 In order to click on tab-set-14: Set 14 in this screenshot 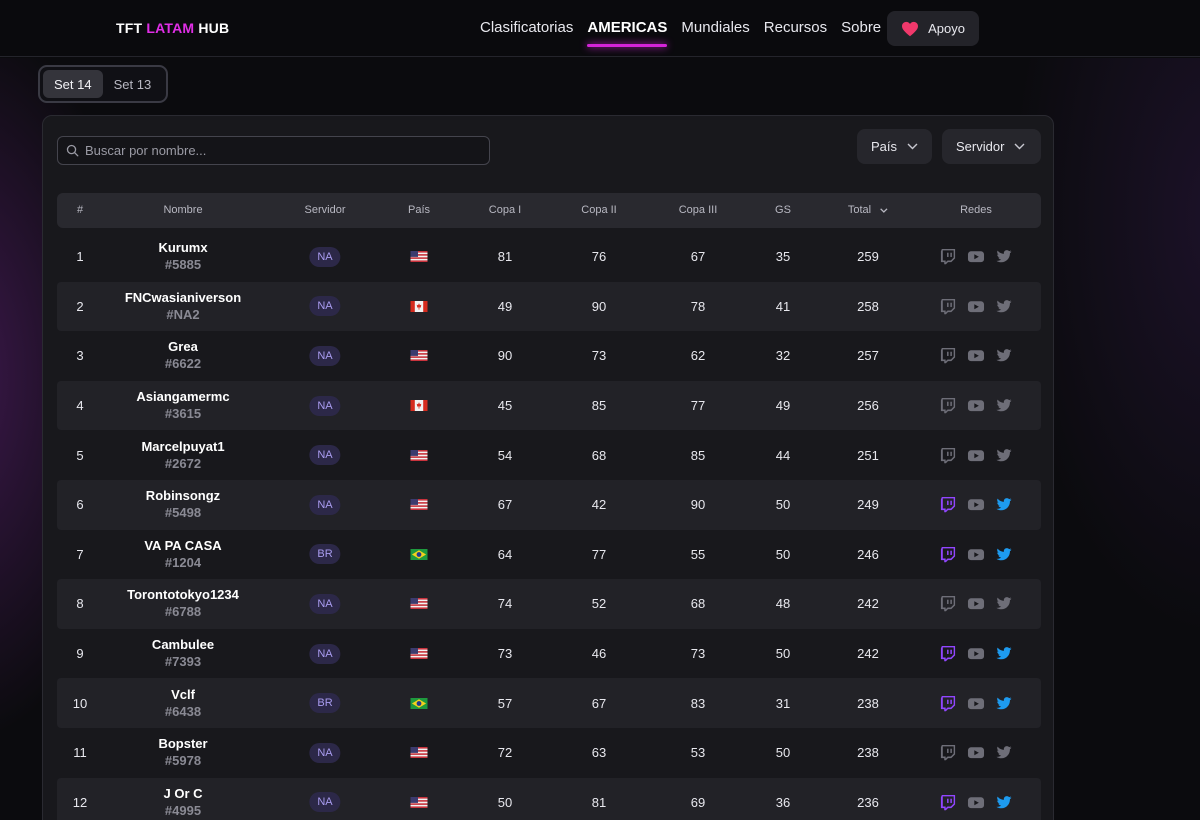, I will do `click(73, 84)`.